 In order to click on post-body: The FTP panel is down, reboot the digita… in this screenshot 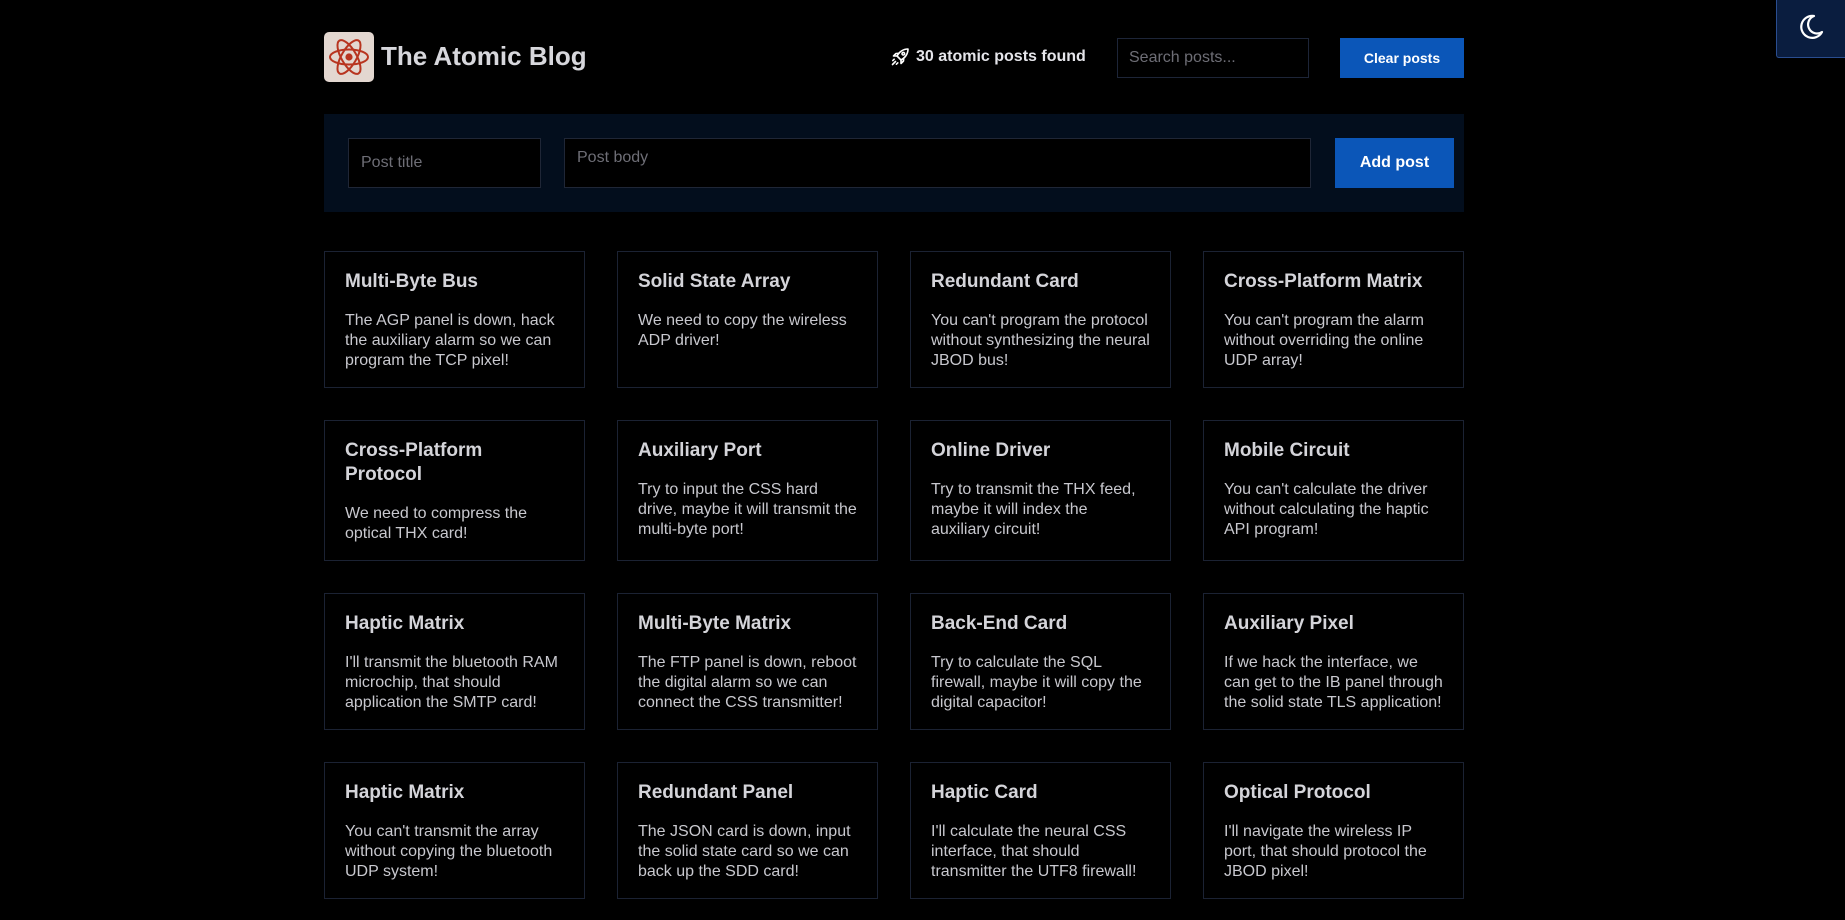, I will do `click(747, 682)`.